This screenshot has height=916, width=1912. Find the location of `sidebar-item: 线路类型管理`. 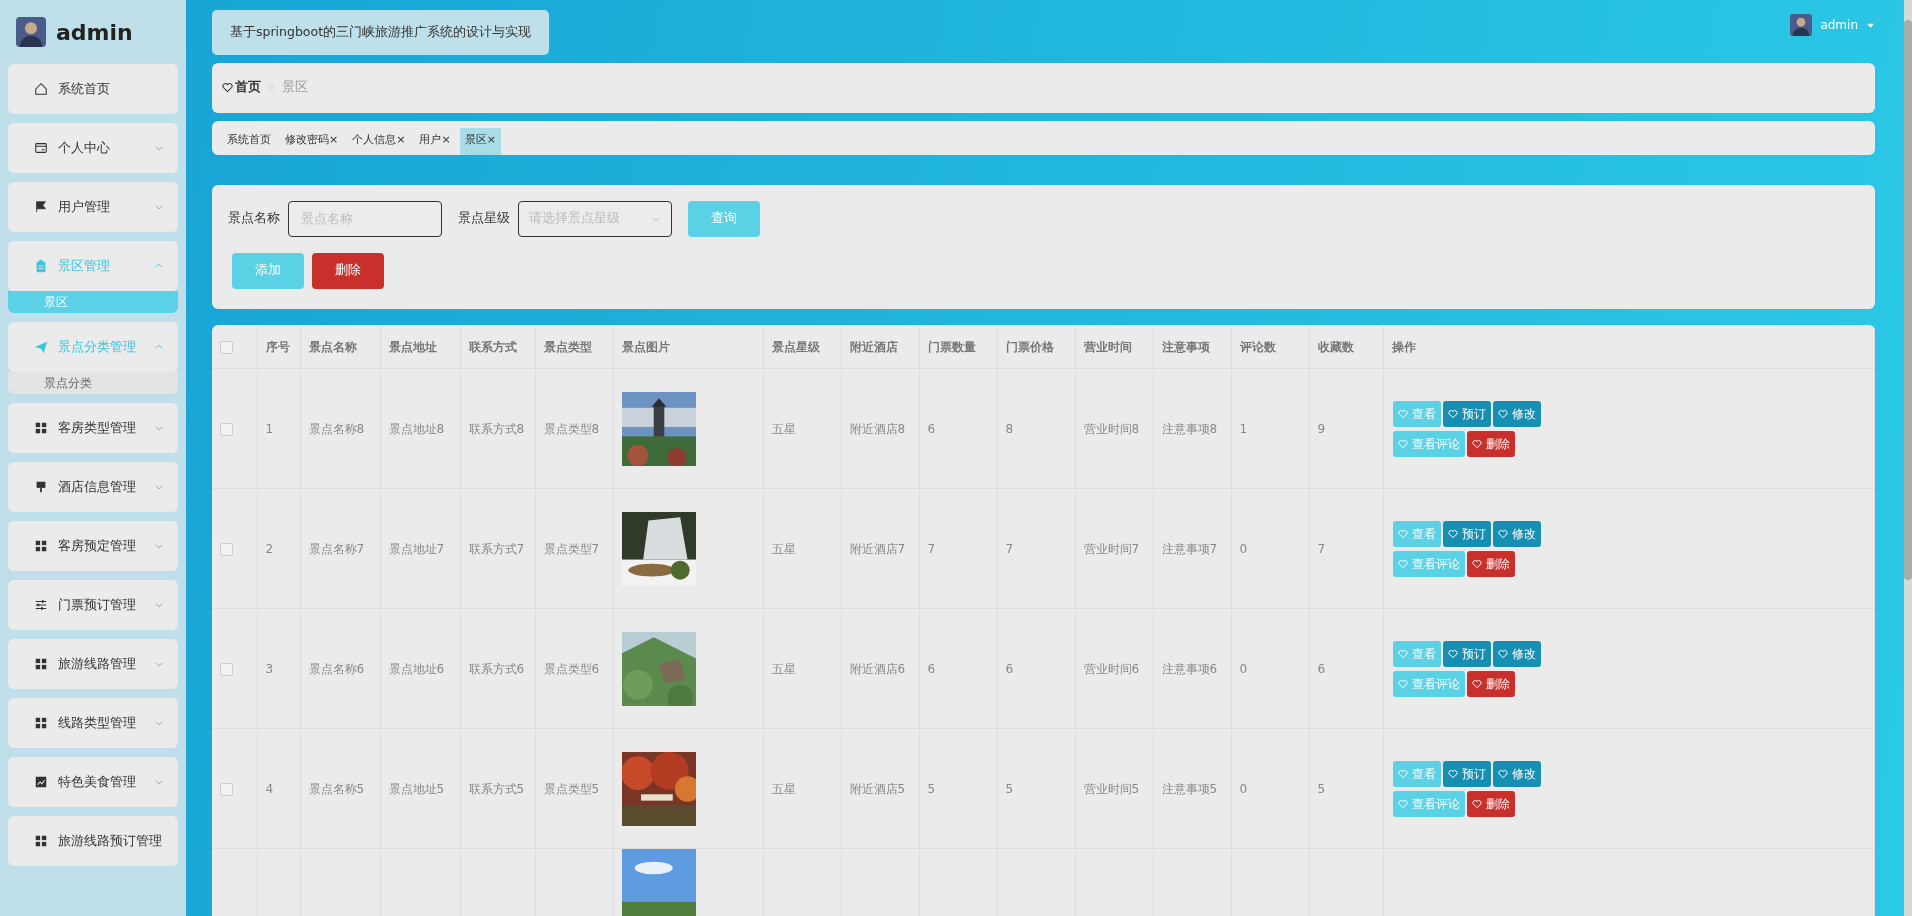

sidebar-item: 线路类型管理 is located at coordinates (93, 723).